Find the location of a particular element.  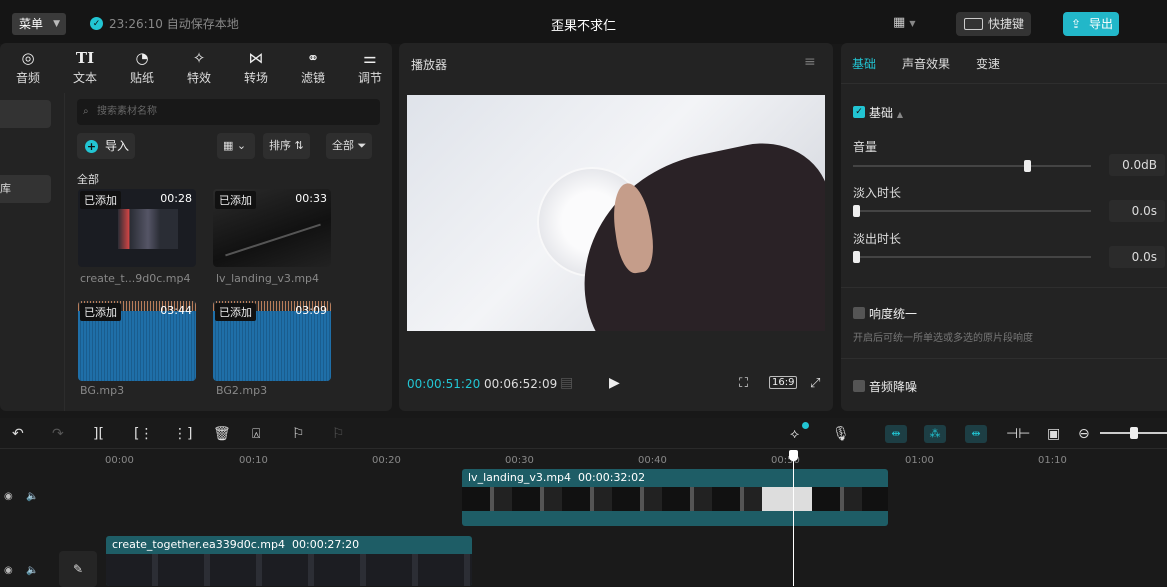

video-preview is located at coordinates (616, 213).